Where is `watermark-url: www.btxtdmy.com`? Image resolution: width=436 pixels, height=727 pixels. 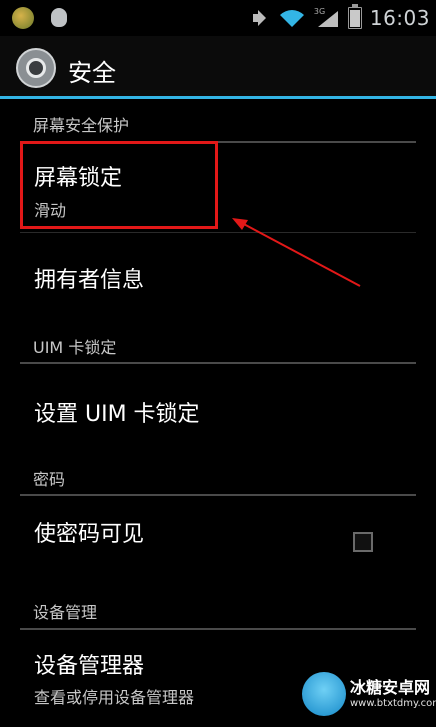
watermark-url: www.btxtdmy.com is located at coordinates (393, 703).